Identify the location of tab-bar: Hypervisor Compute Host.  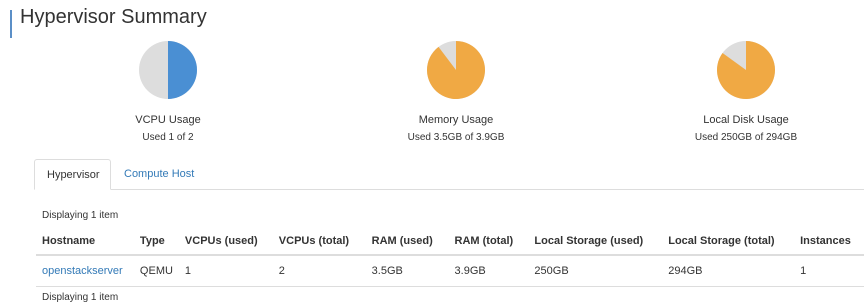
(449, 174).